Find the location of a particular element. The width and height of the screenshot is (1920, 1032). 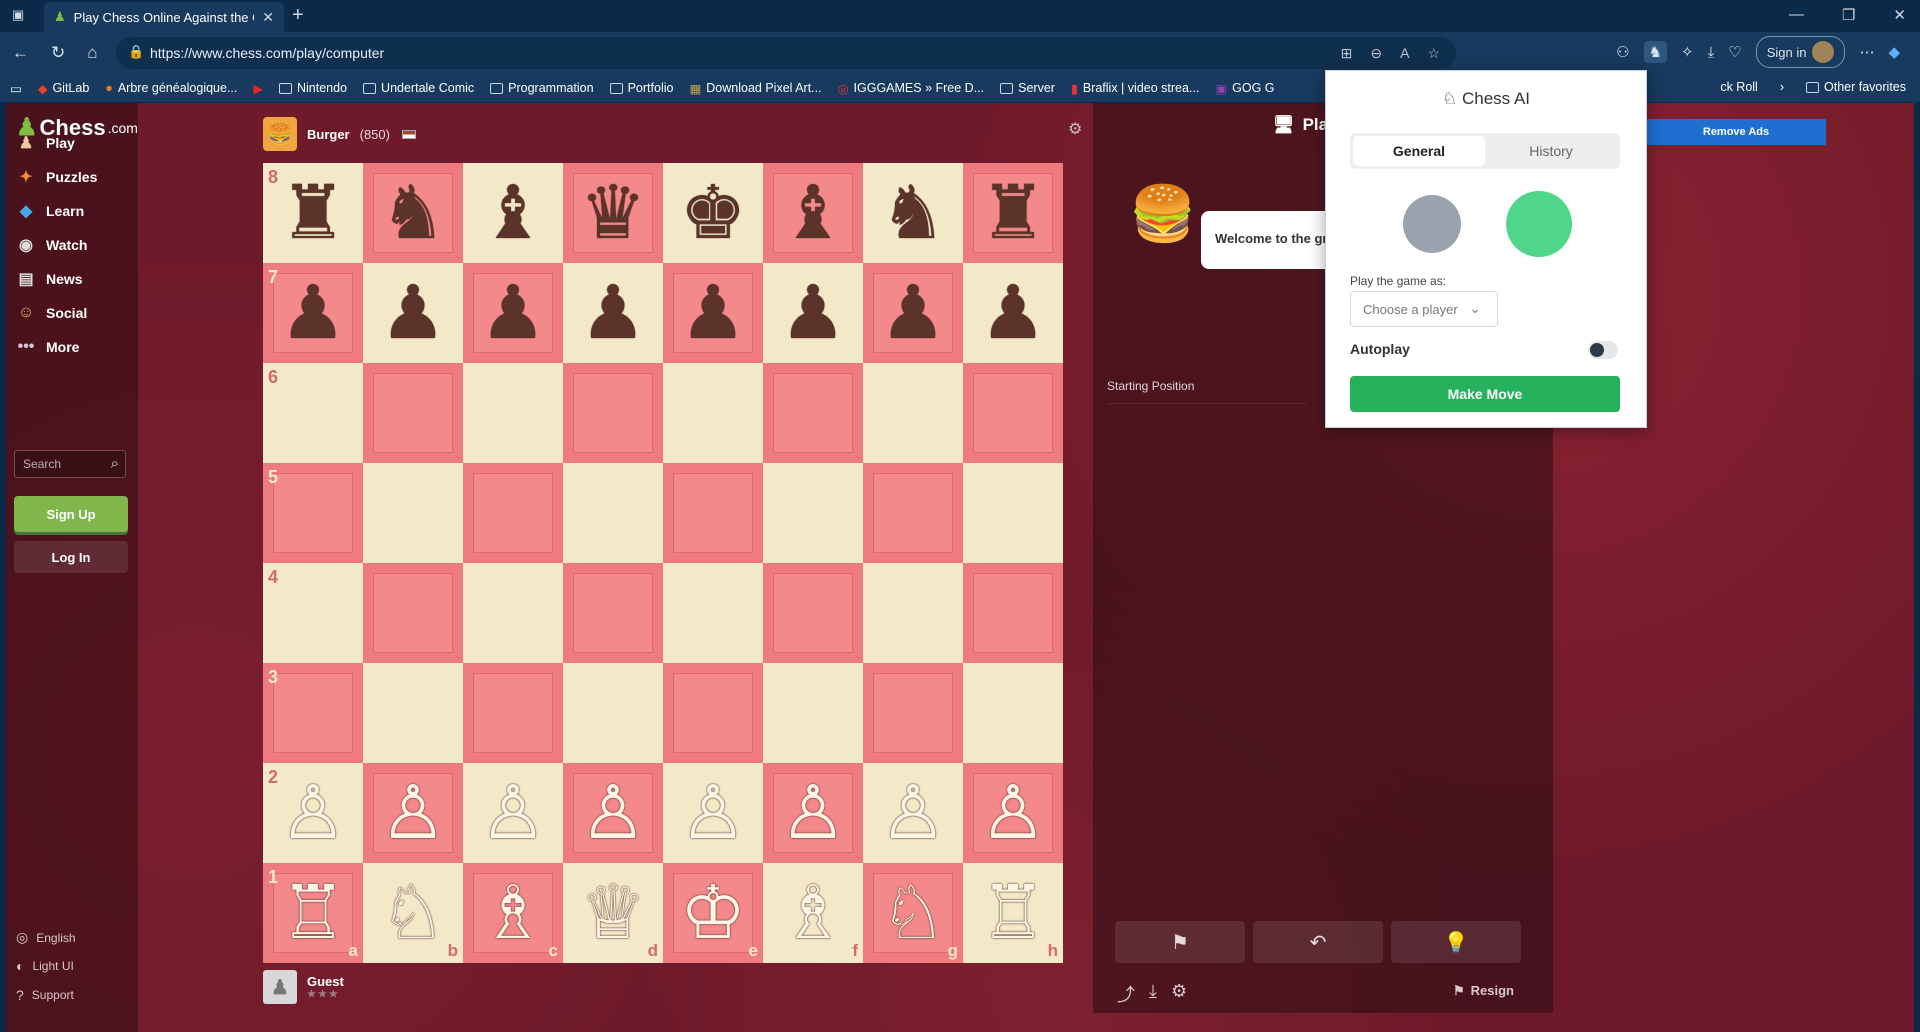

board-square: h ♖ is located at coordinates (1013, 913).